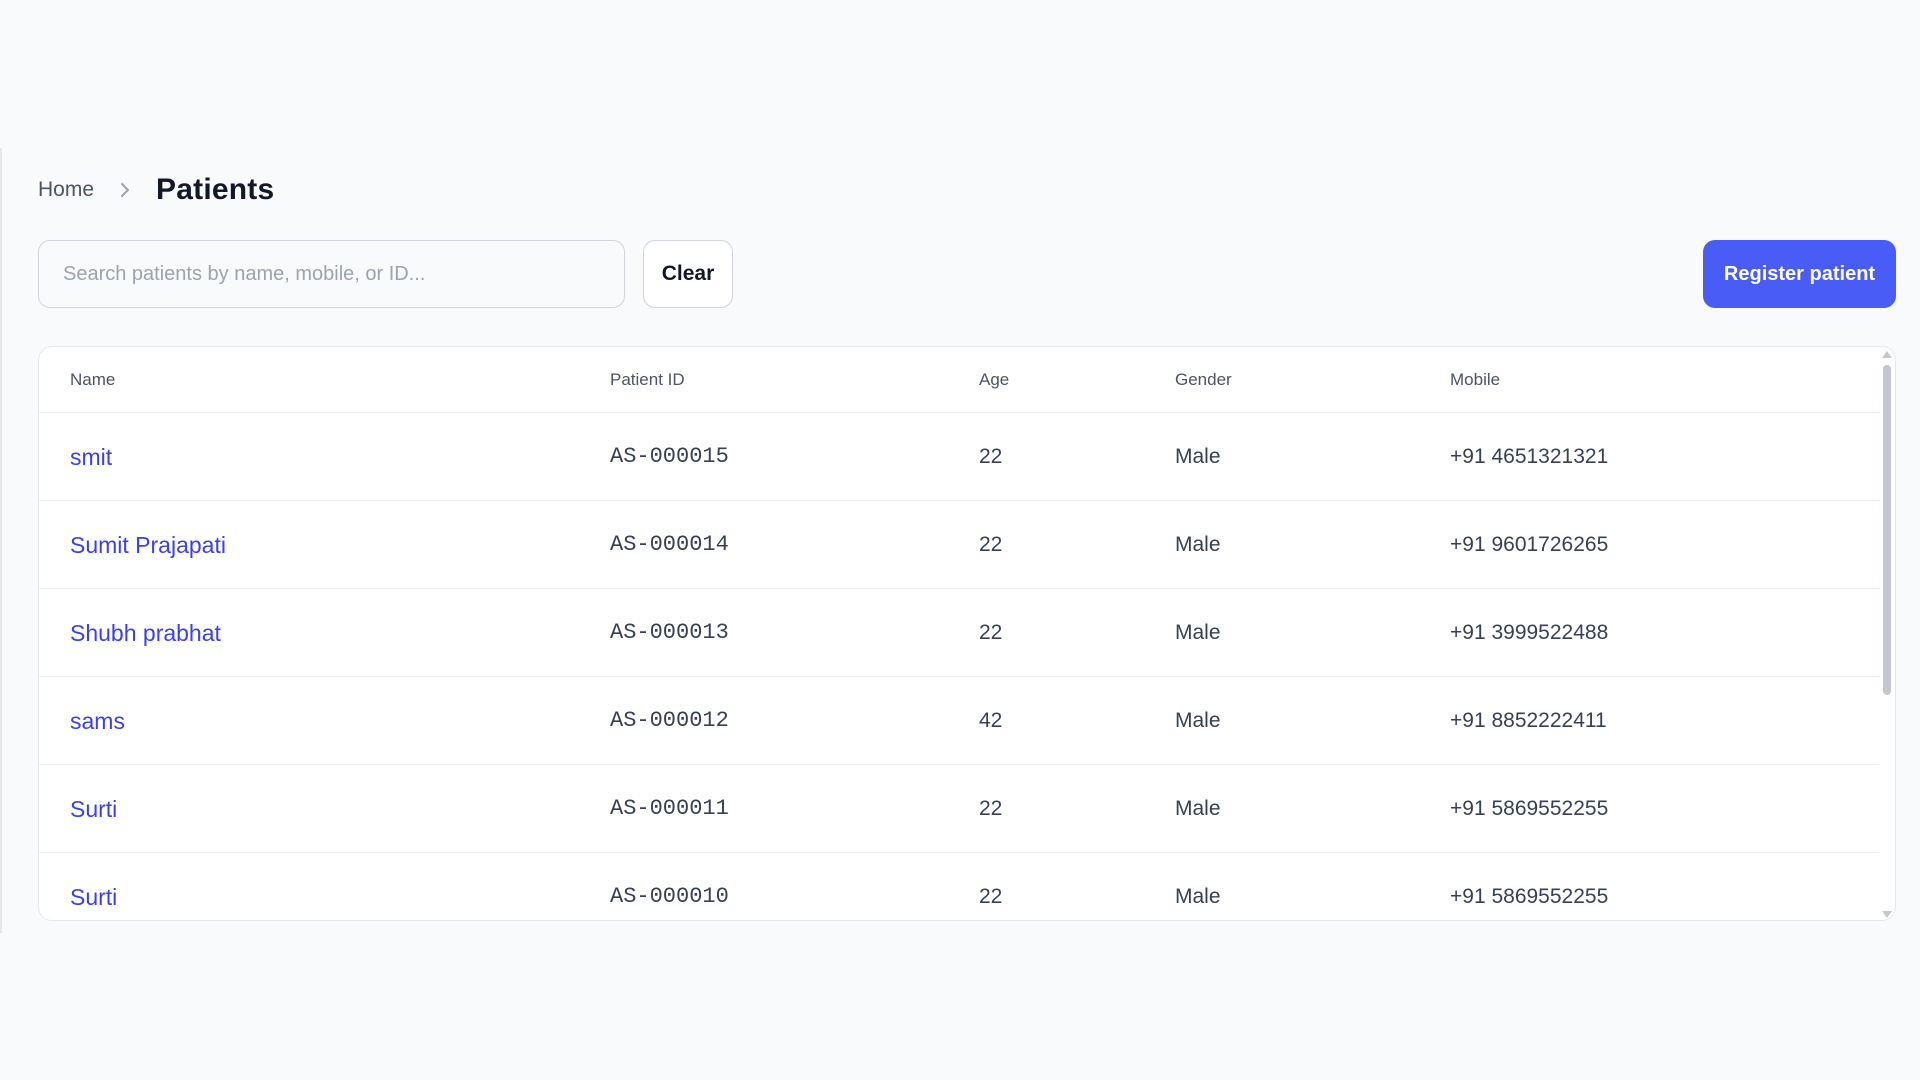  I want to click on page-title: Patients, so click(215, 189).